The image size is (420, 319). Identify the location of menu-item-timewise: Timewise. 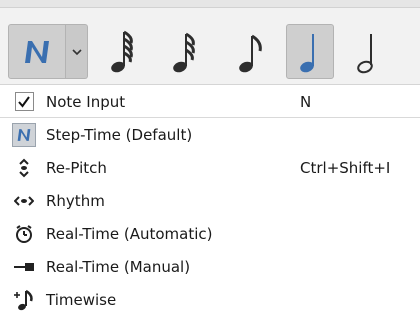
(210, 299).